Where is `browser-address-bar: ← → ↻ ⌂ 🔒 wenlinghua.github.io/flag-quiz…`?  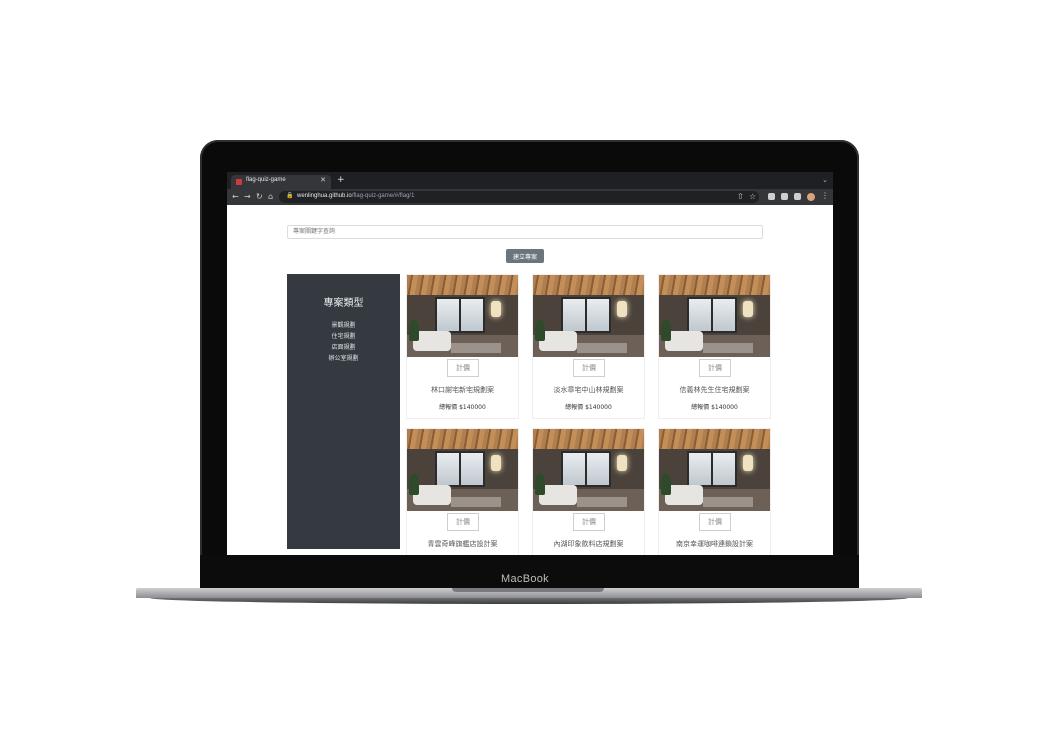
browser-address-bar: ← → ↻ ⌂ 🔒 wenlinghua.github.io/flag-quiz… is located at coordinates (530, 197).